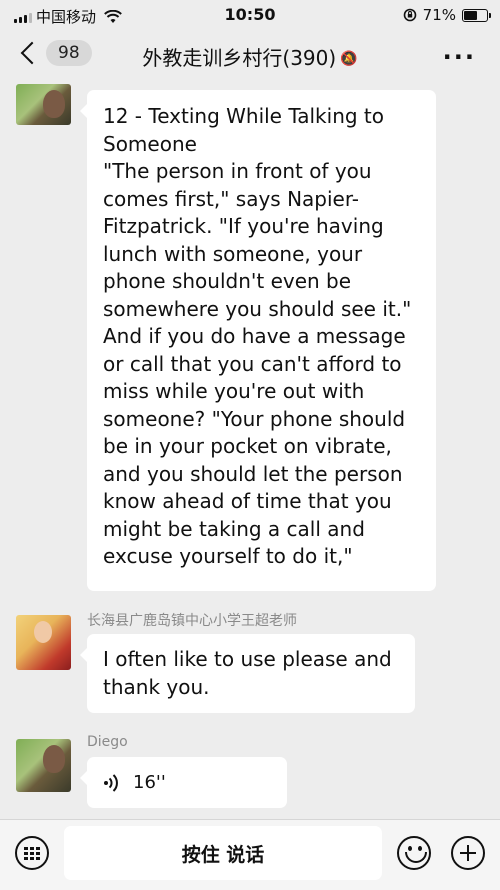 This screenshot has height=890, width=500. I want to click on chat-title: 外教走训乡村行(390) 🔕, so click(250, 56).